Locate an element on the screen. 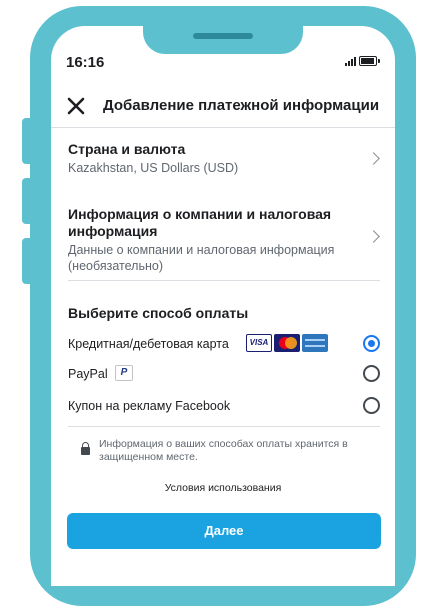  battery-icon is located at coordinates (369, 61).